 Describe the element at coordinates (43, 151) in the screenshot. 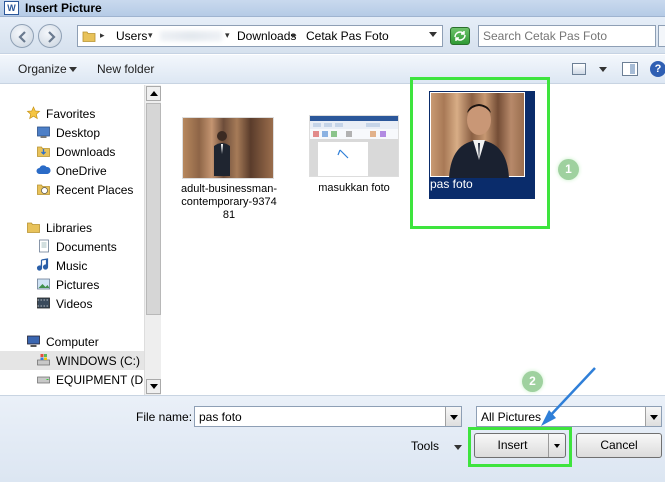

I see `downloads-folder-icon` at that location.